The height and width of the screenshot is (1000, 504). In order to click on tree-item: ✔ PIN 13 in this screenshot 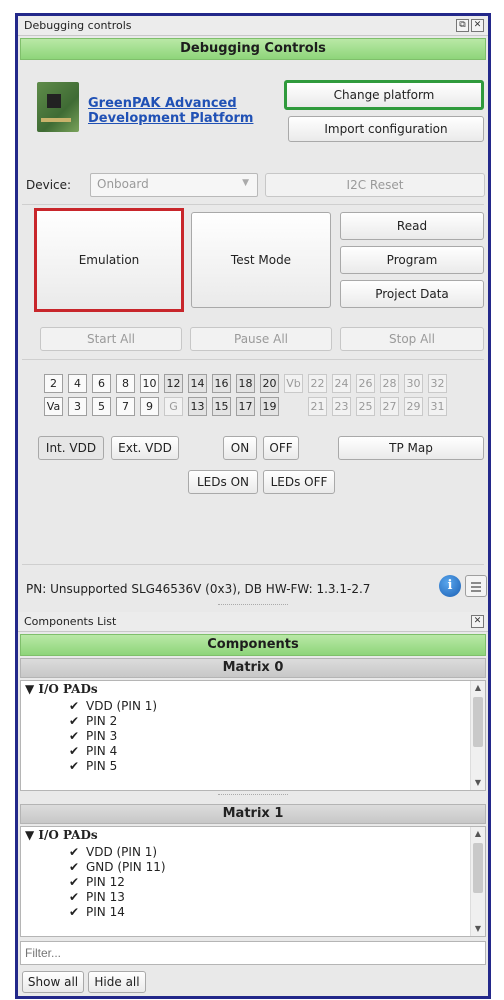, I will do `click(97, 897)`.